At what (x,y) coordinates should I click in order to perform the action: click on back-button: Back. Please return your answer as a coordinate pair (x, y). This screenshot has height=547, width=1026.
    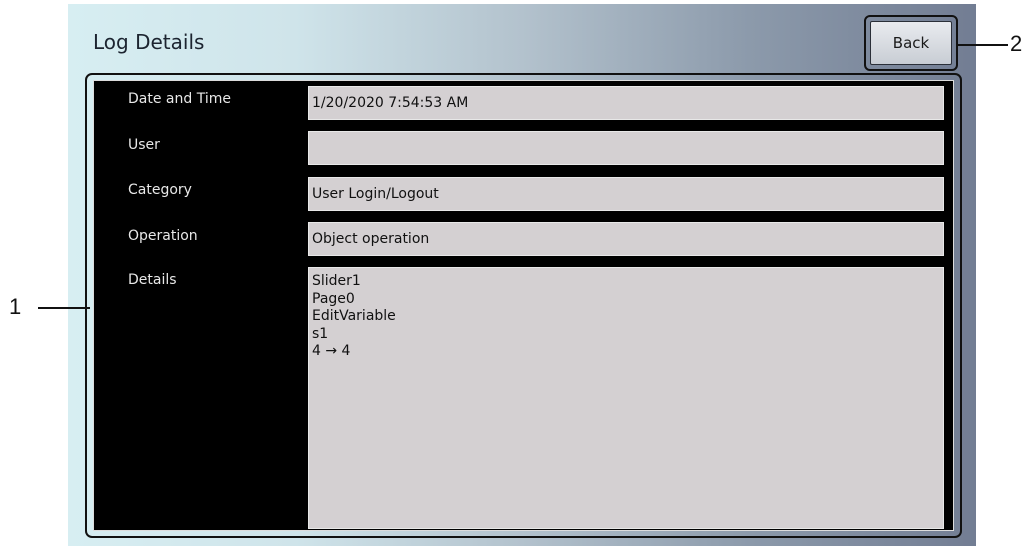
    Looking at the image, I should click on (911, 43).